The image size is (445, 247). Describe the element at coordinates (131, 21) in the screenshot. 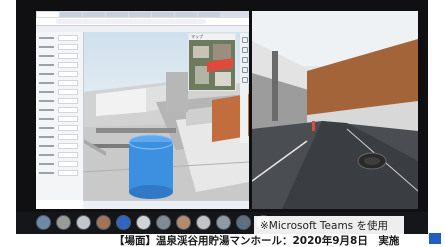

I see `url-field` at that location.